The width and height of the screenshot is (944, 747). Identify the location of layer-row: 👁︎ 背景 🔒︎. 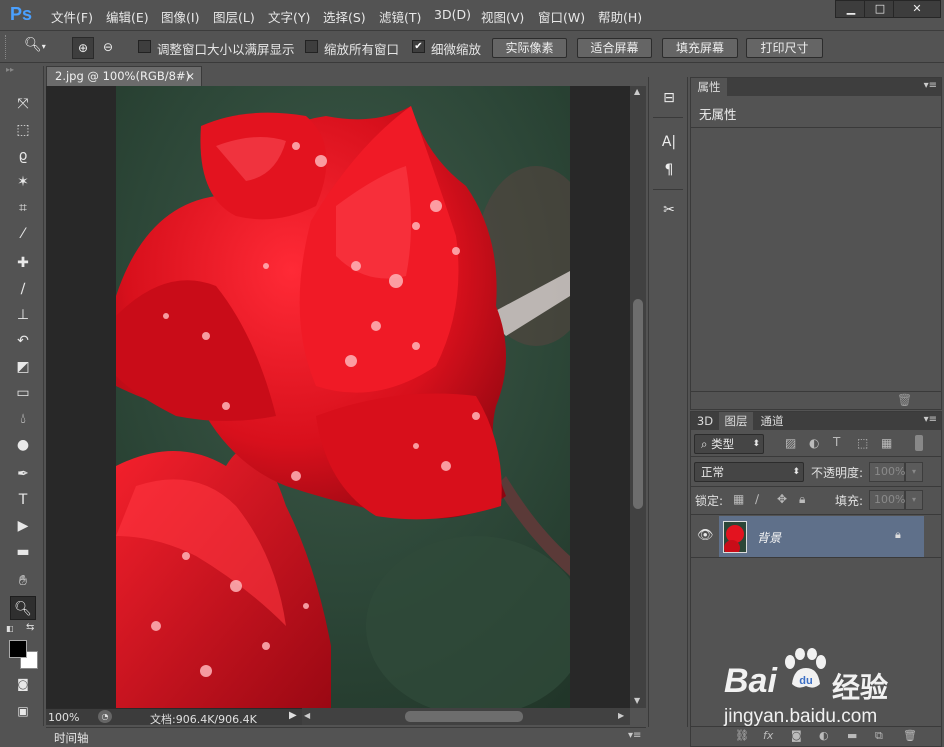
(816, 537).